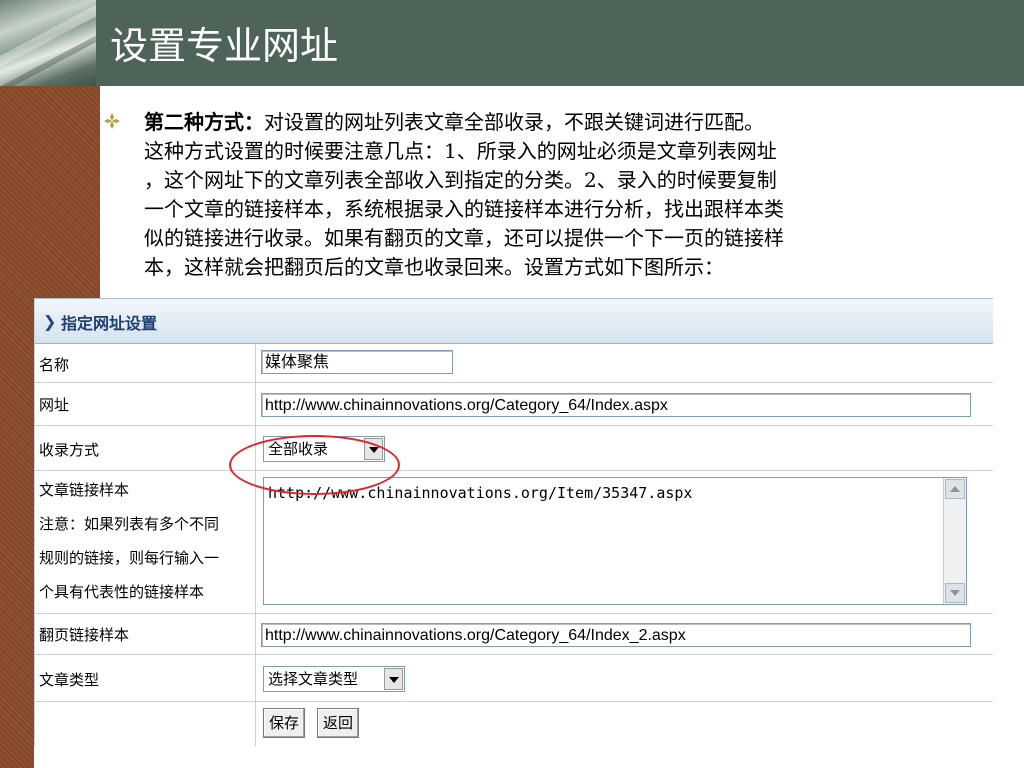  What do you see at coordinates (122, 592) in the screenshot?
I see `sample-note-line-3: 个具有代表性的链接样本` at bounding box center [122, 592].